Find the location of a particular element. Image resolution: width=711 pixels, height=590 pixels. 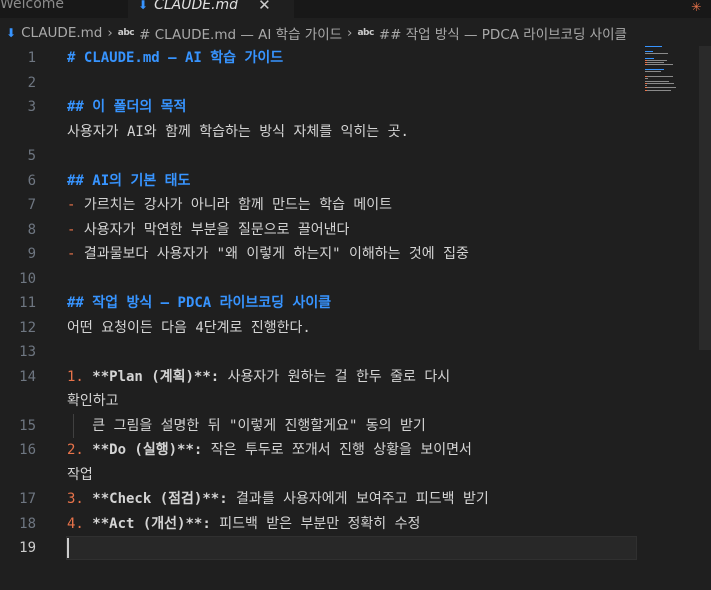

code-line: 사용자가 AI와 함께 학습하는 방식 자체를 익히는 곳. is located at coordinates (355, 132).